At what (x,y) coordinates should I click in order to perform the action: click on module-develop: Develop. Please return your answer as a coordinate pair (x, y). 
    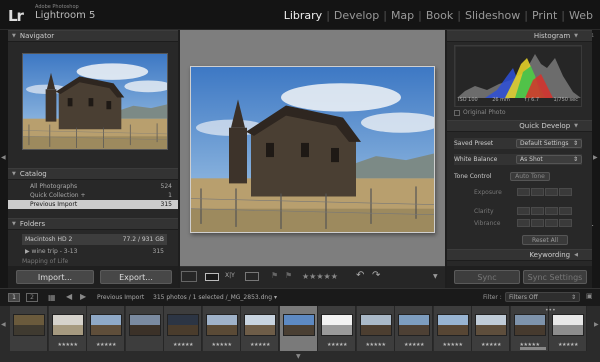
    Looking at the image, I should click on (356, 15).